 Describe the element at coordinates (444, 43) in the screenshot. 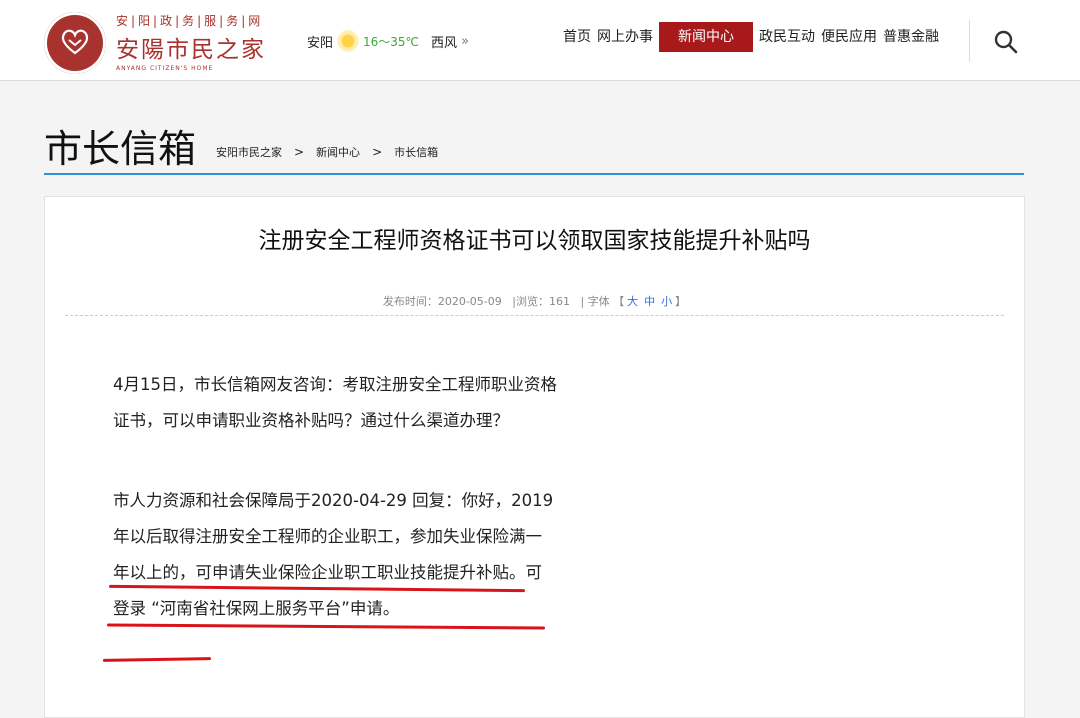

I see `weather-wind: 西风` at that location.